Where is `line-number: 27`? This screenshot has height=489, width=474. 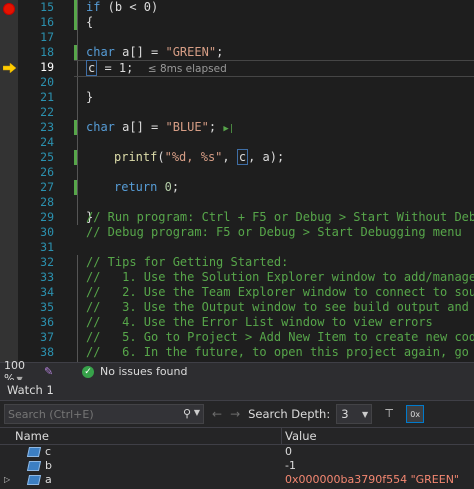 line-number: 27 is located at coordinates (47, 187).